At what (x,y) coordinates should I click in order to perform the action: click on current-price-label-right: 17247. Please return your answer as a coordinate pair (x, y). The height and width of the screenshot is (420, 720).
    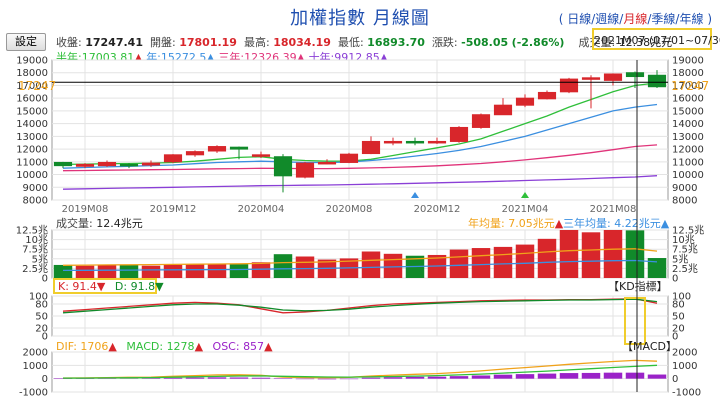
    Looking at the image, I should click on (690, 86).